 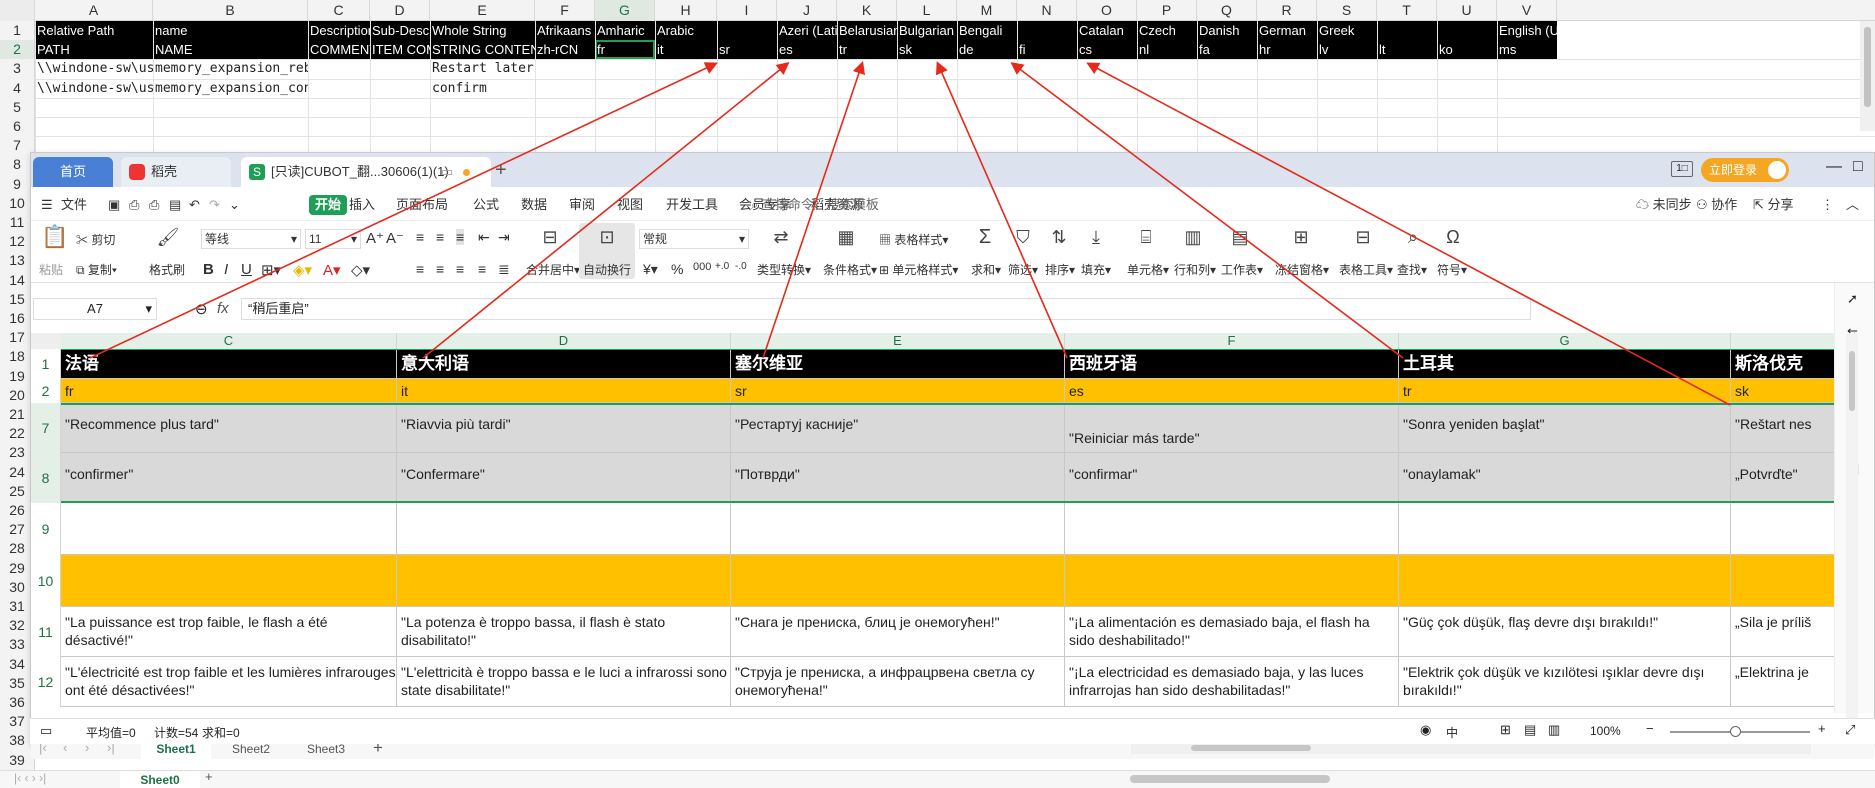 I want to click on outer-header-2-H: it, so click(x=686, y=49).